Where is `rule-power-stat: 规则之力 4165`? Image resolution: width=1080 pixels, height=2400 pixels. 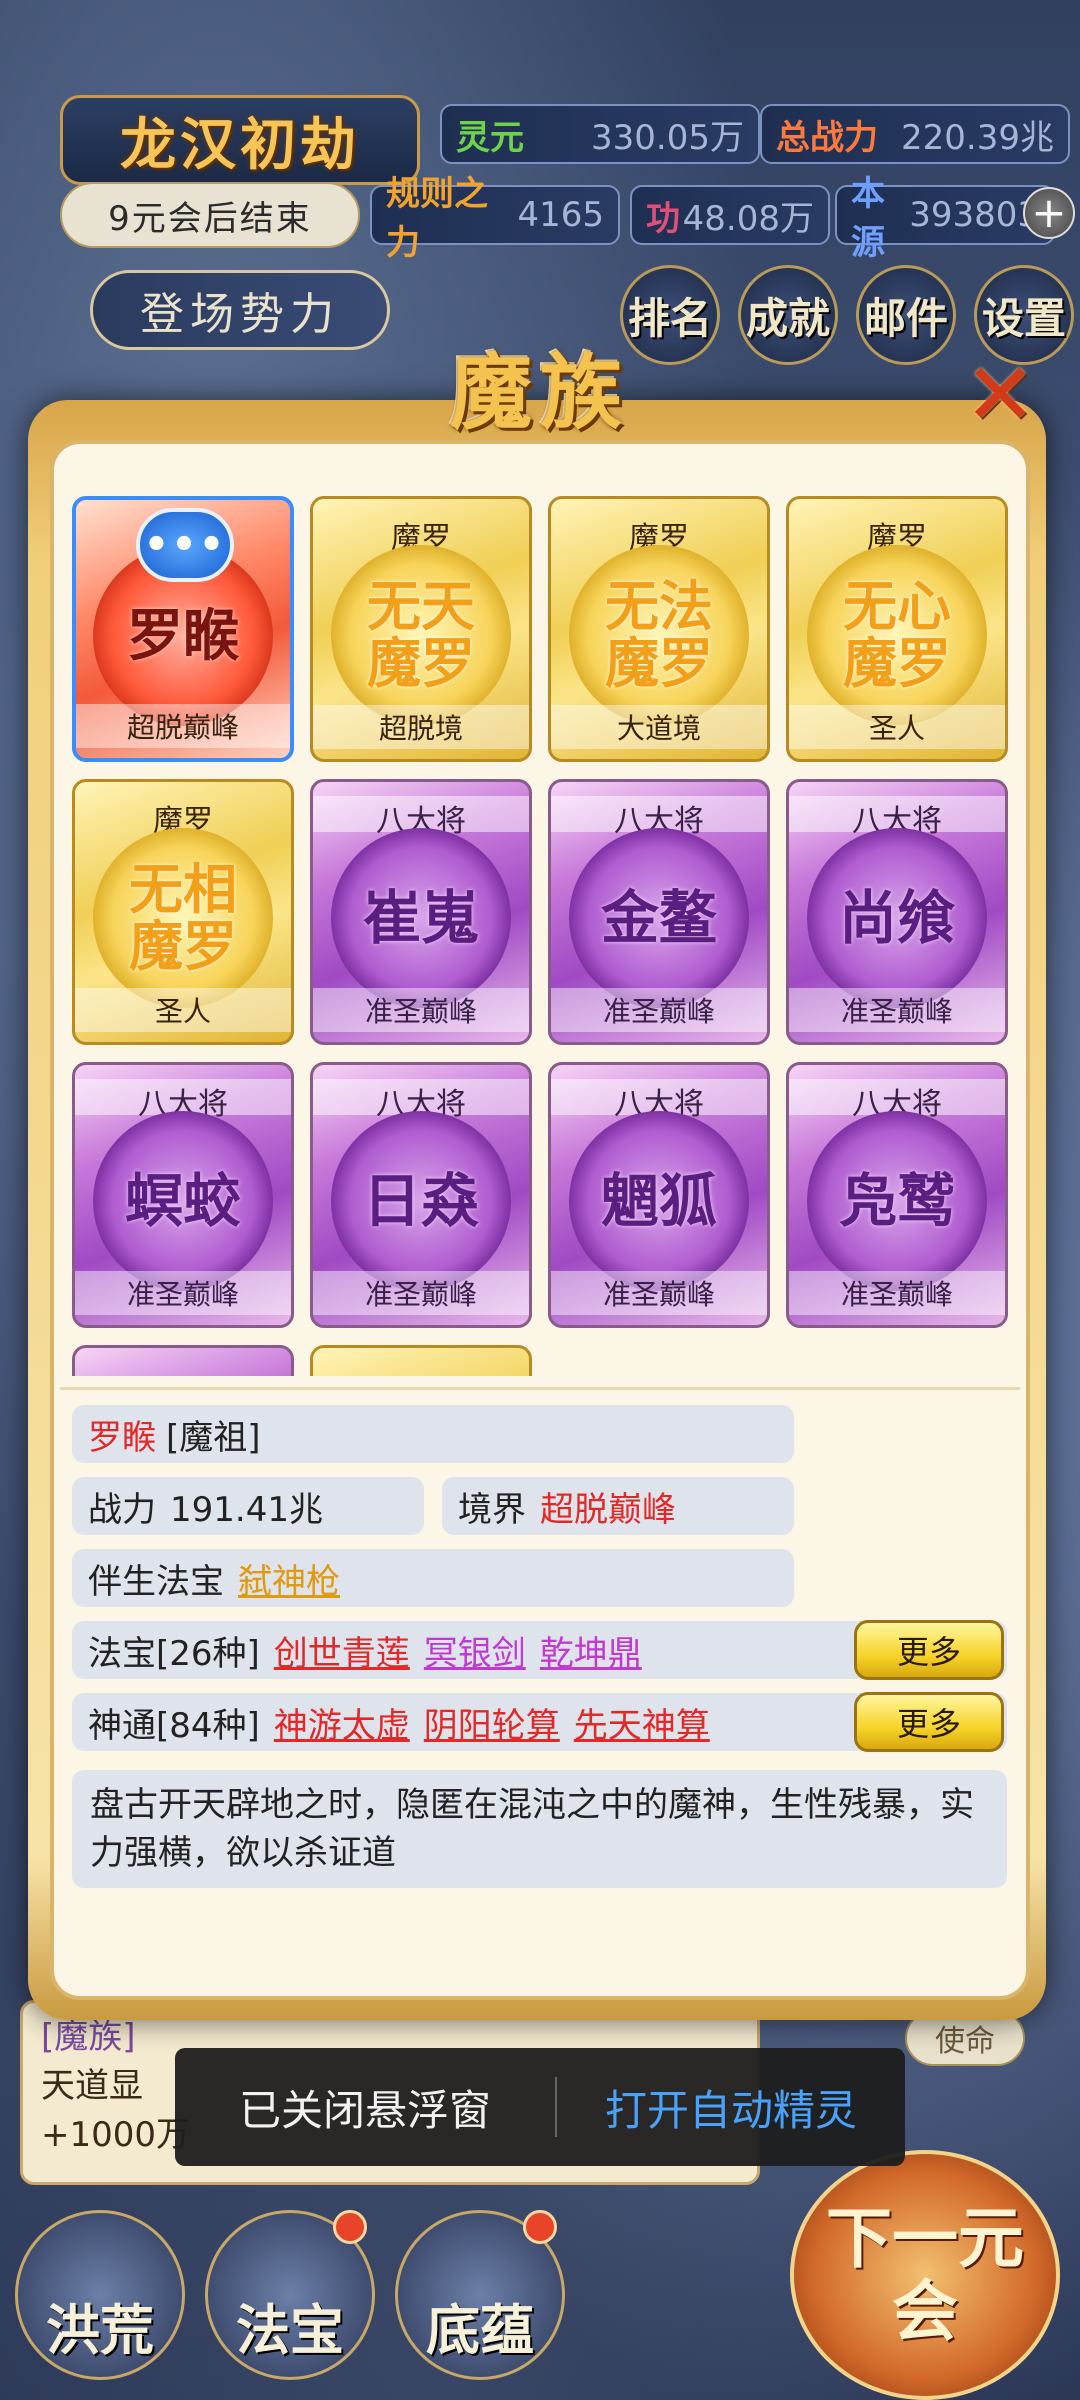
rule-power-stat: 规则之力 4165 is located at coordinates (495, 218).